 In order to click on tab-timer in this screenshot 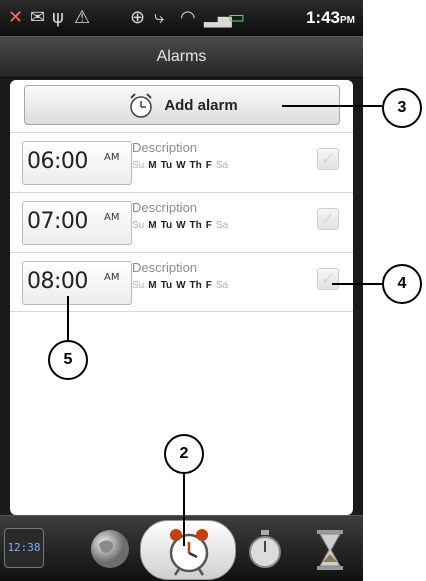, I will do `click(330, 549)`.